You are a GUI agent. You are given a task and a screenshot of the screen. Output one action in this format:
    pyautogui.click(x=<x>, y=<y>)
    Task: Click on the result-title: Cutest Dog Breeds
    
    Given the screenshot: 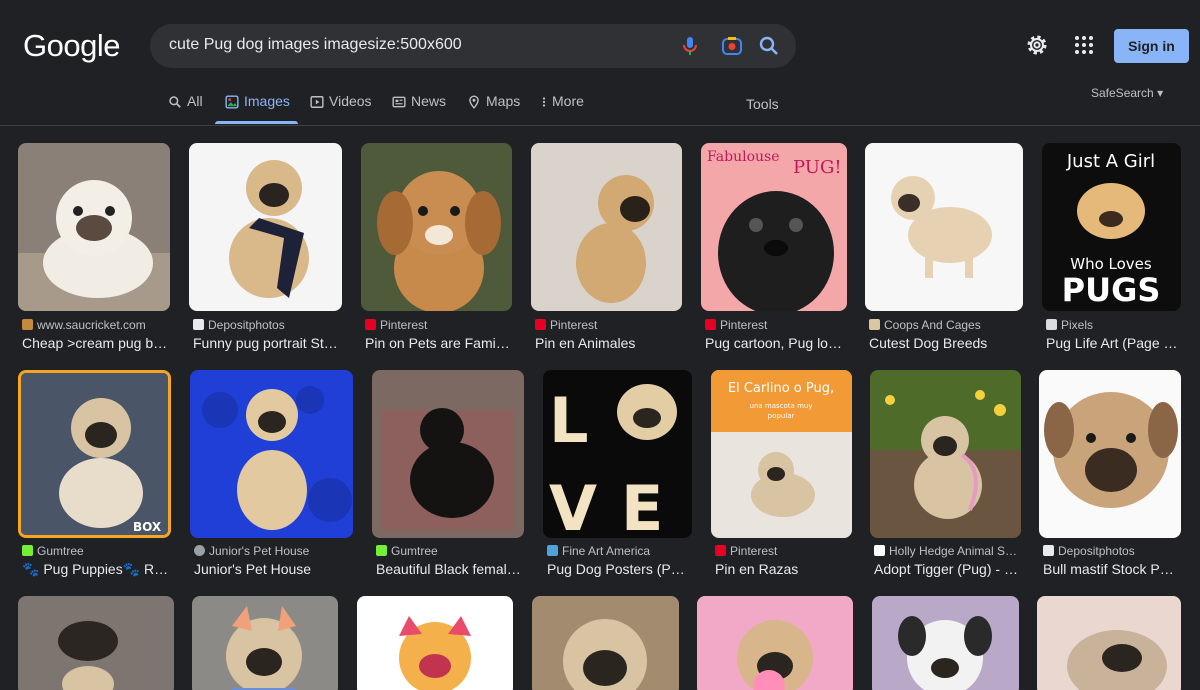 What is the action you would take?
    pyautogui.click(x=946, y=343)
    